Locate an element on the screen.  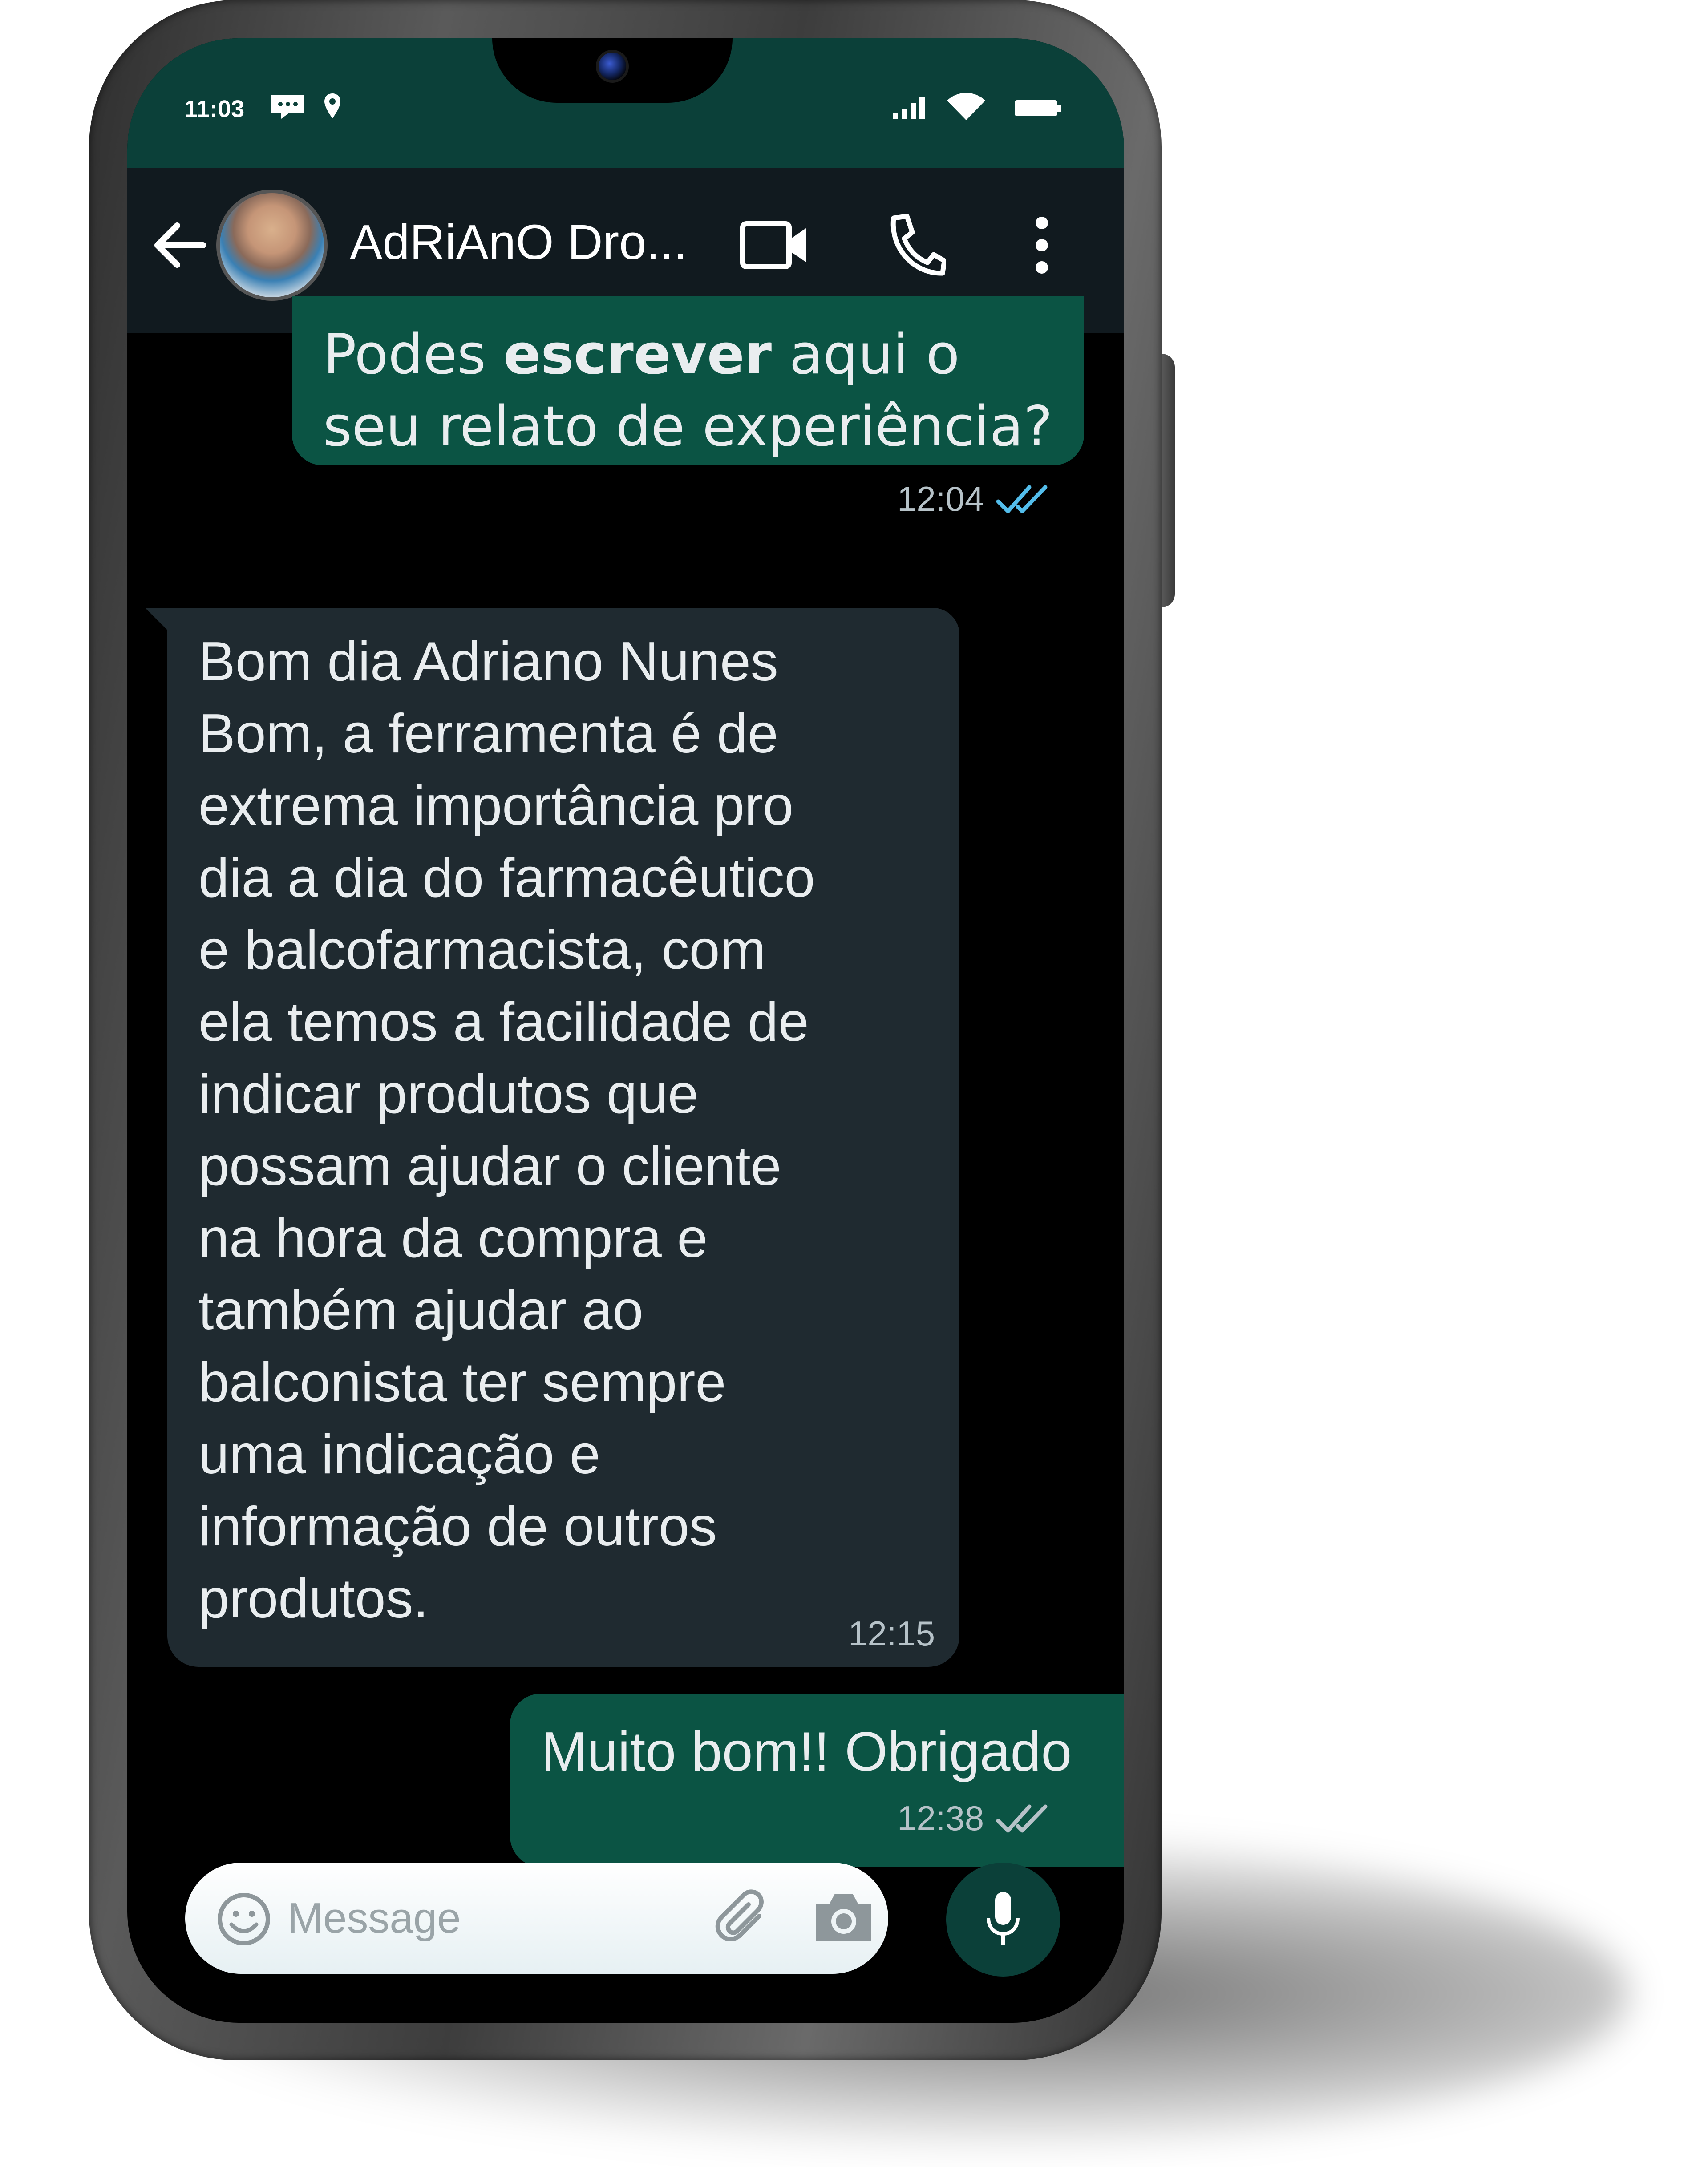
camera-icon is located at coordinates (844, 1917).